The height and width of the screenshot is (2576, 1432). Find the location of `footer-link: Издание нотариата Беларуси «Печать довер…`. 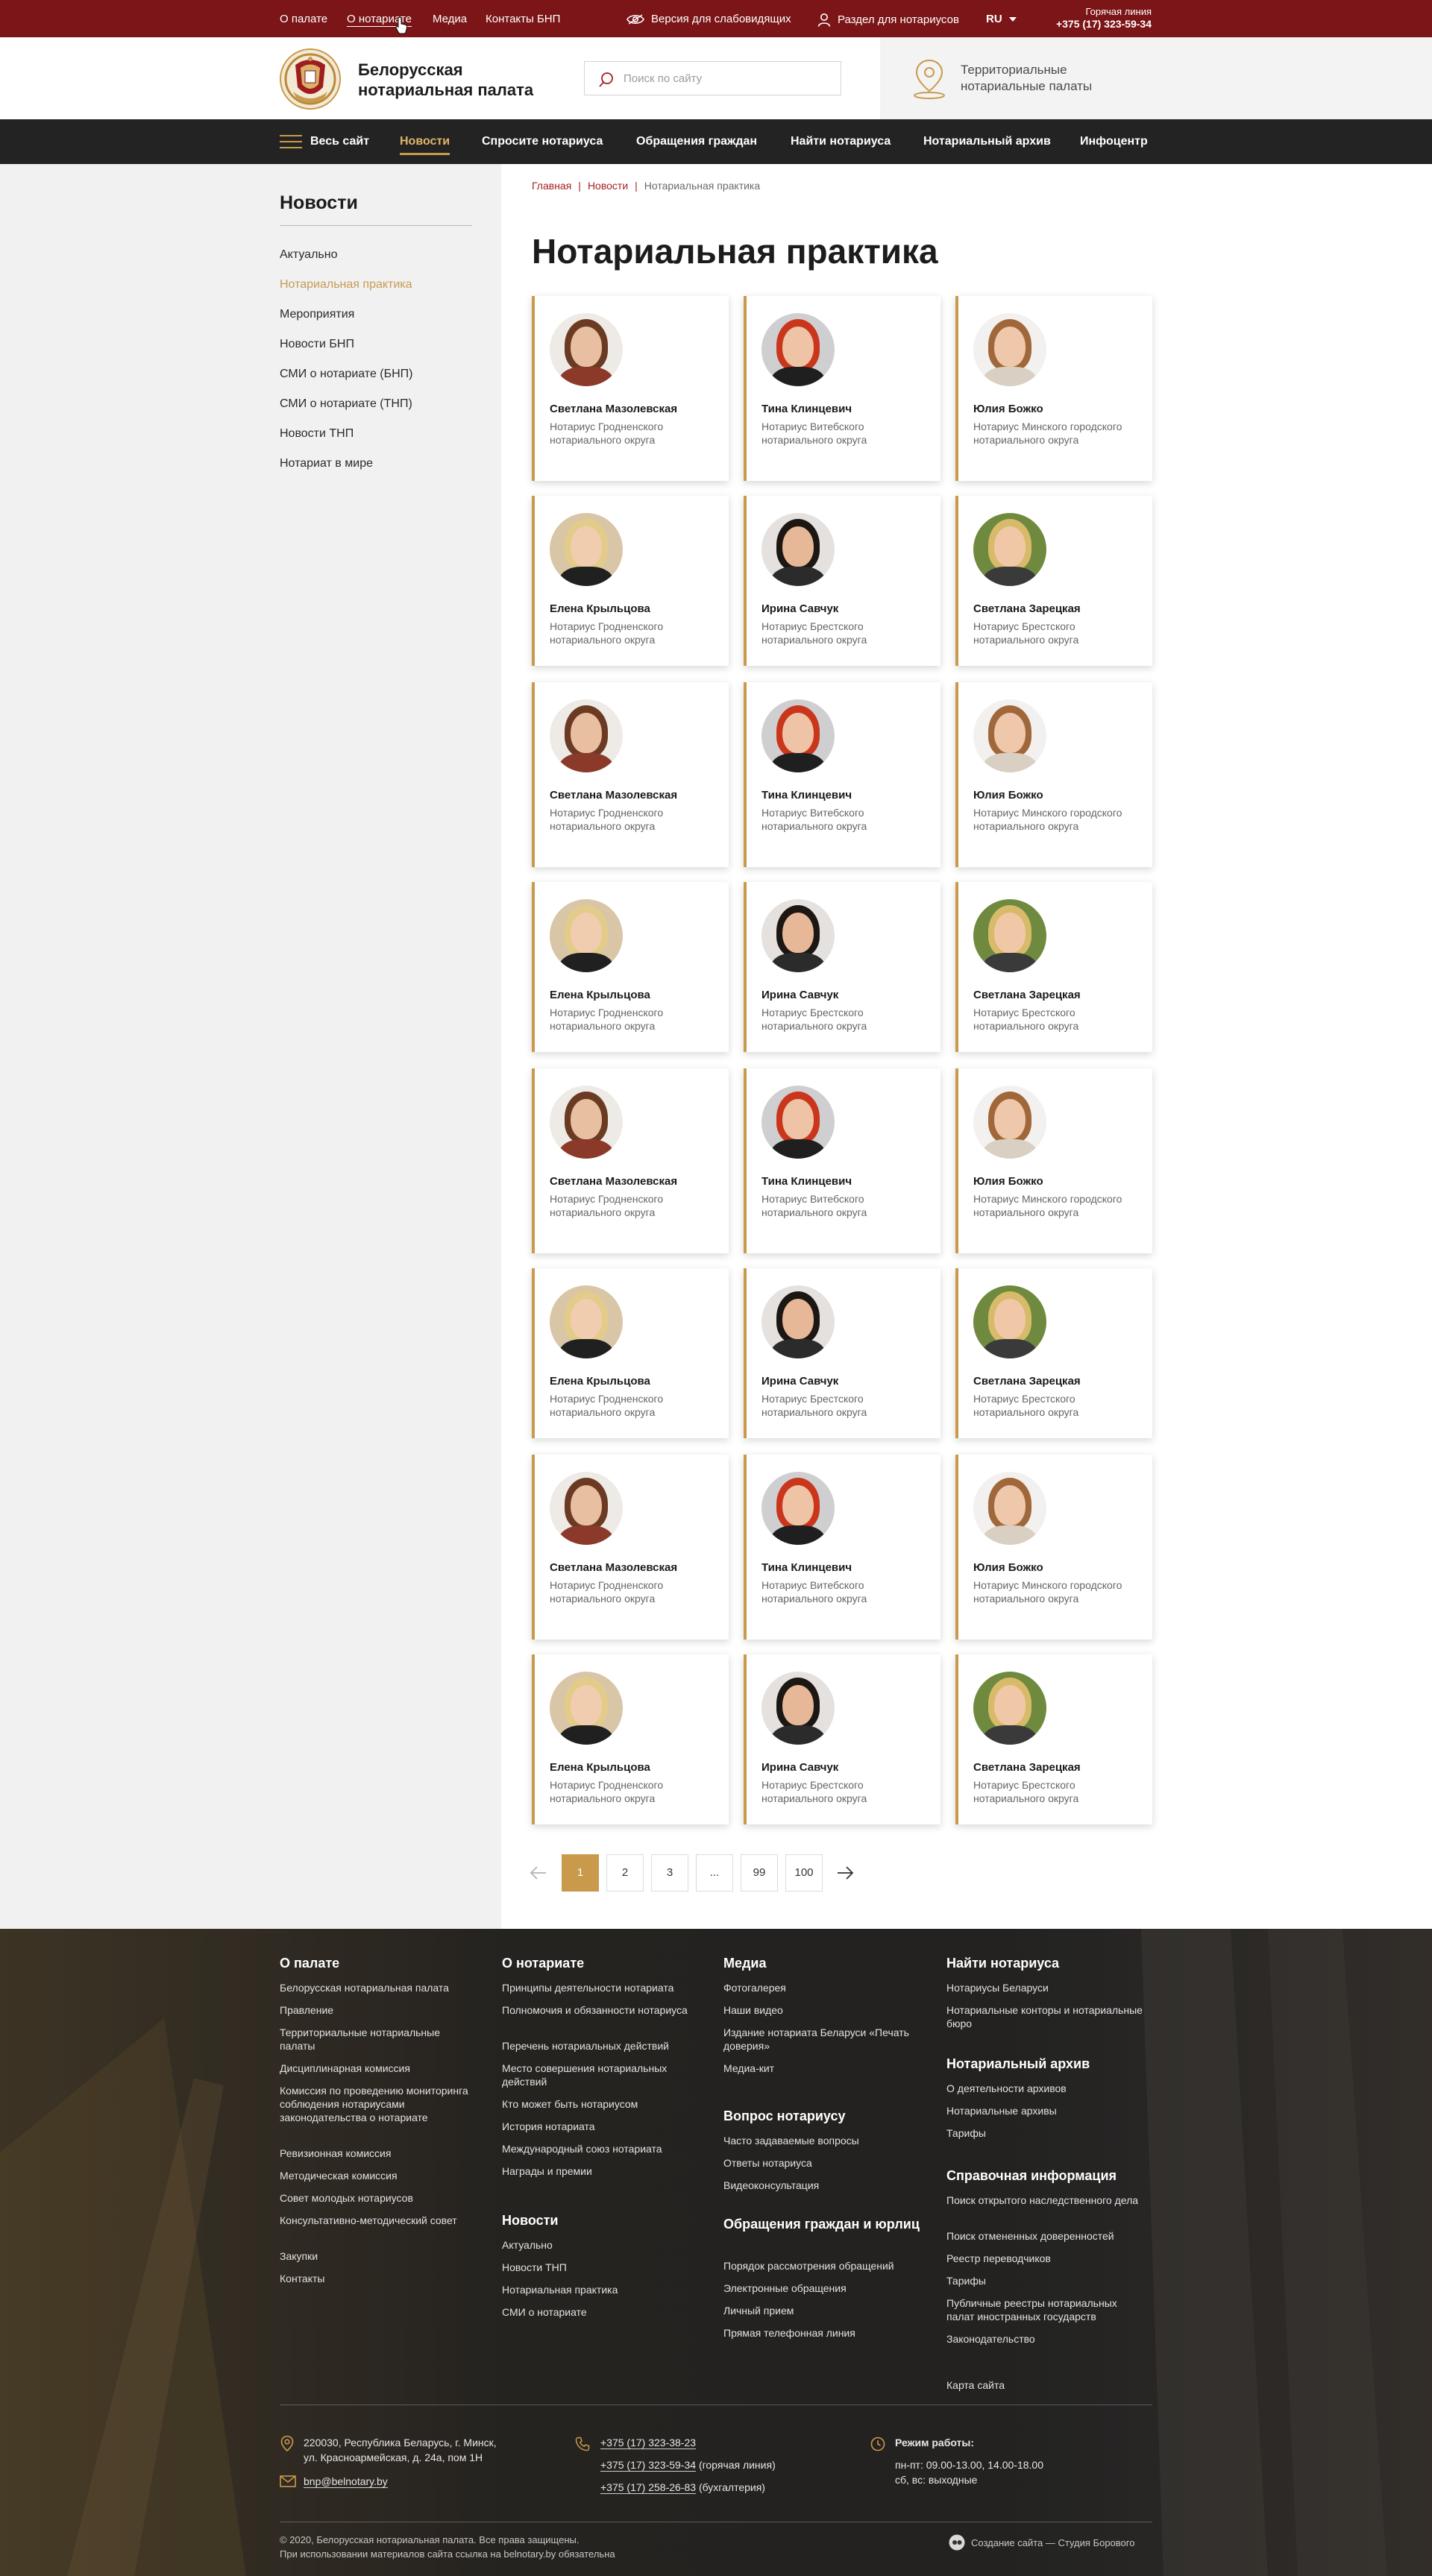

footer-link: Издание нотариата Беларуси «Печать довер… is located at coordinates (822, 2039).